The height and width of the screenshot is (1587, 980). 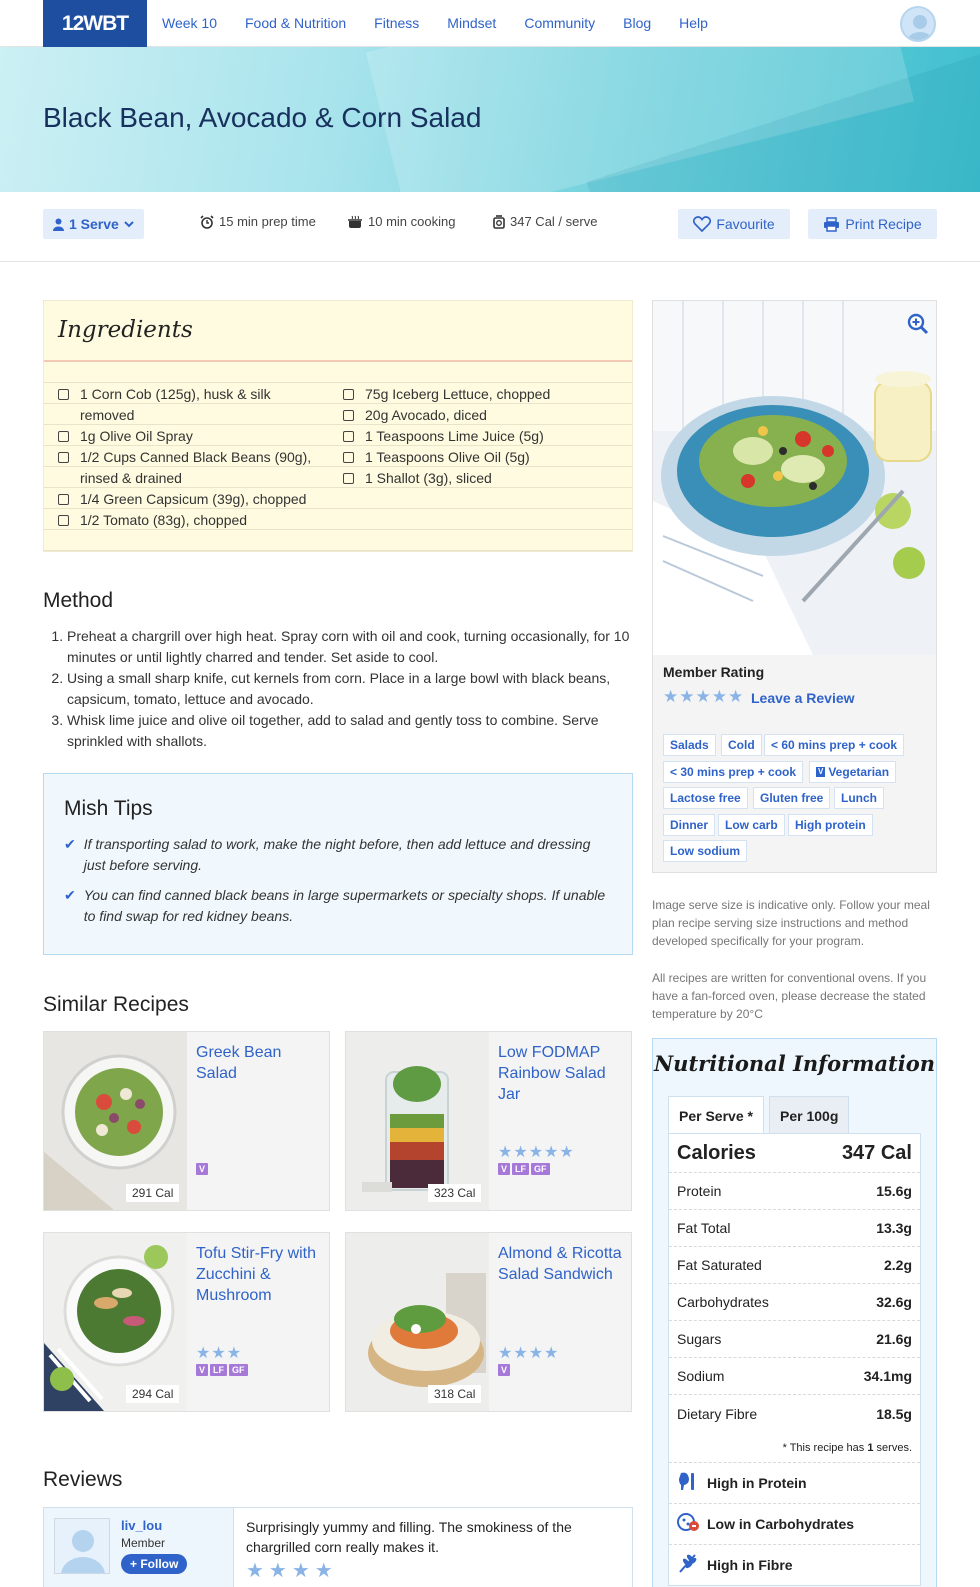 I want to click on vegetarian-icon: V, so click(x=821, y=772).